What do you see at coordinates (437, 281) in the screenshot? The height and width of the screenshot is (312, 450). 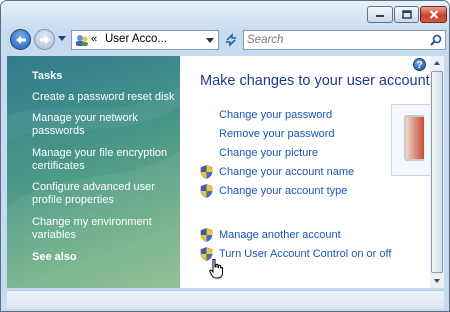 I see `scroll-down-arrow-icon` at bounding box center [437, 281].